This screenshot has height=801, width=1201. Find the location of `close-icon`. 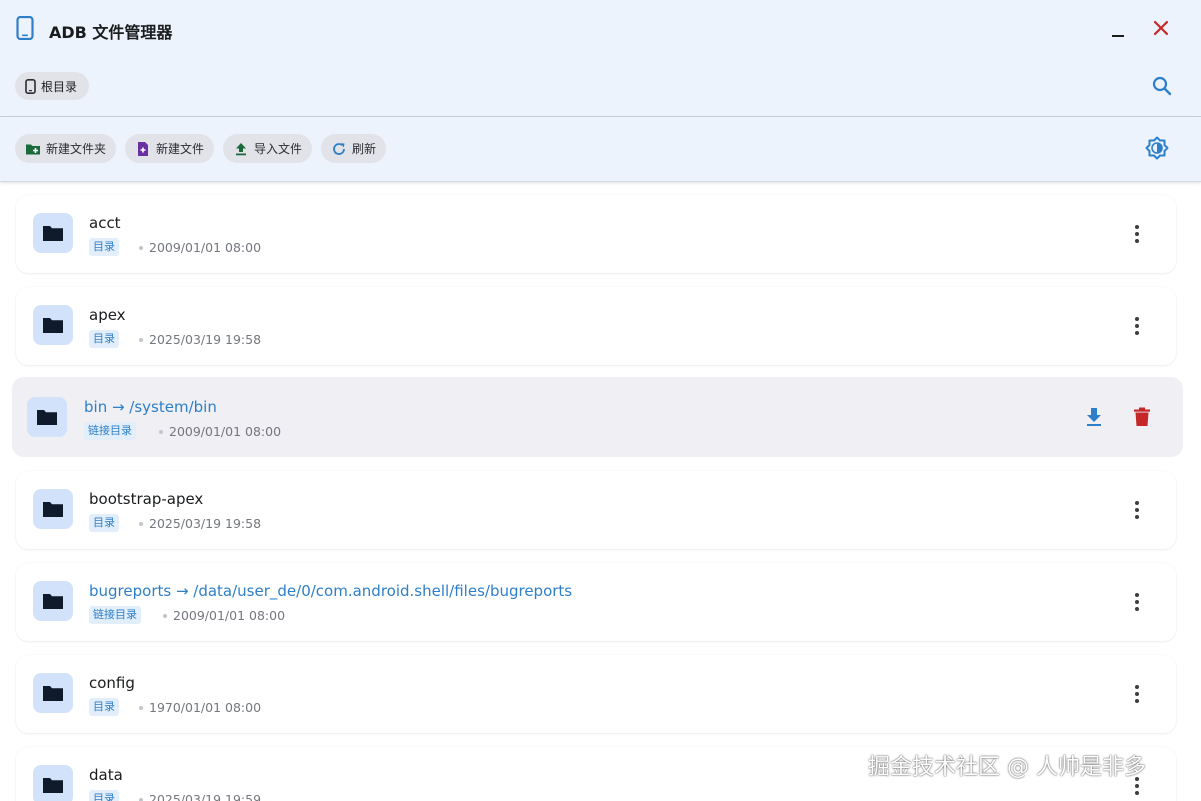

close-icon is located at coordinates (1161, 28).